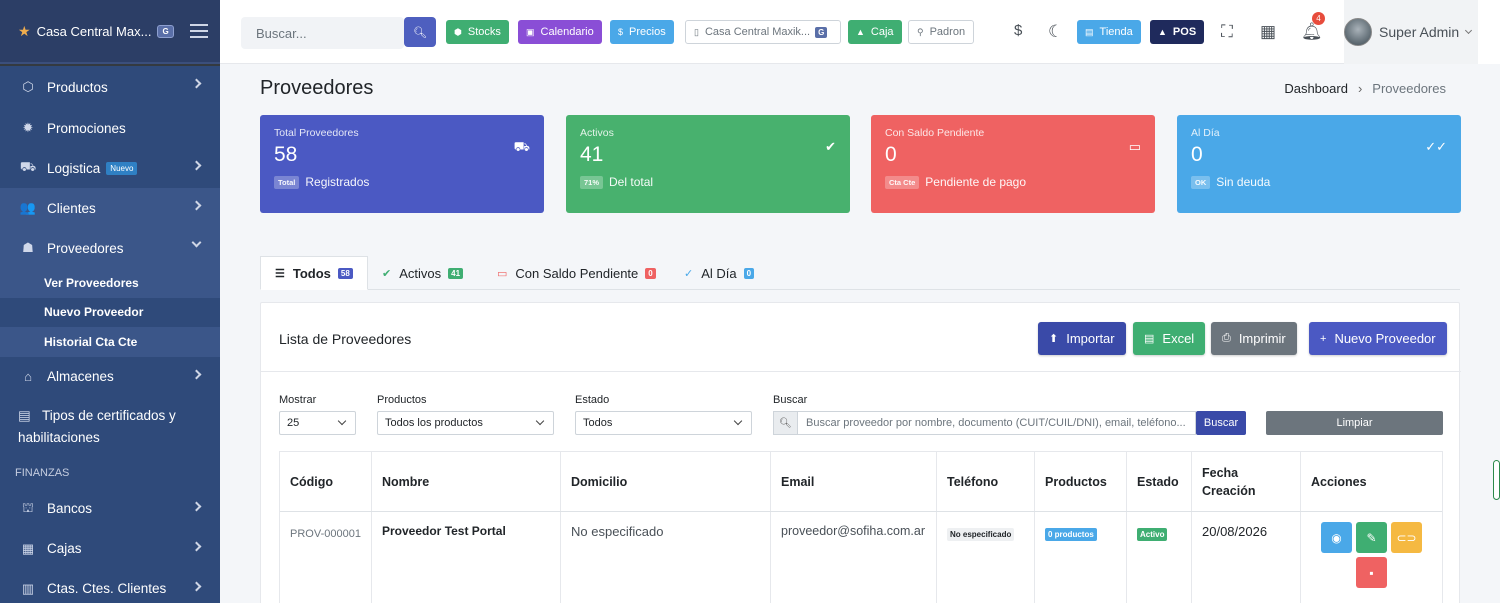 The image size is (1500, 603). I want to click on padron-button: ⚲ Padron, so click(941, 32).